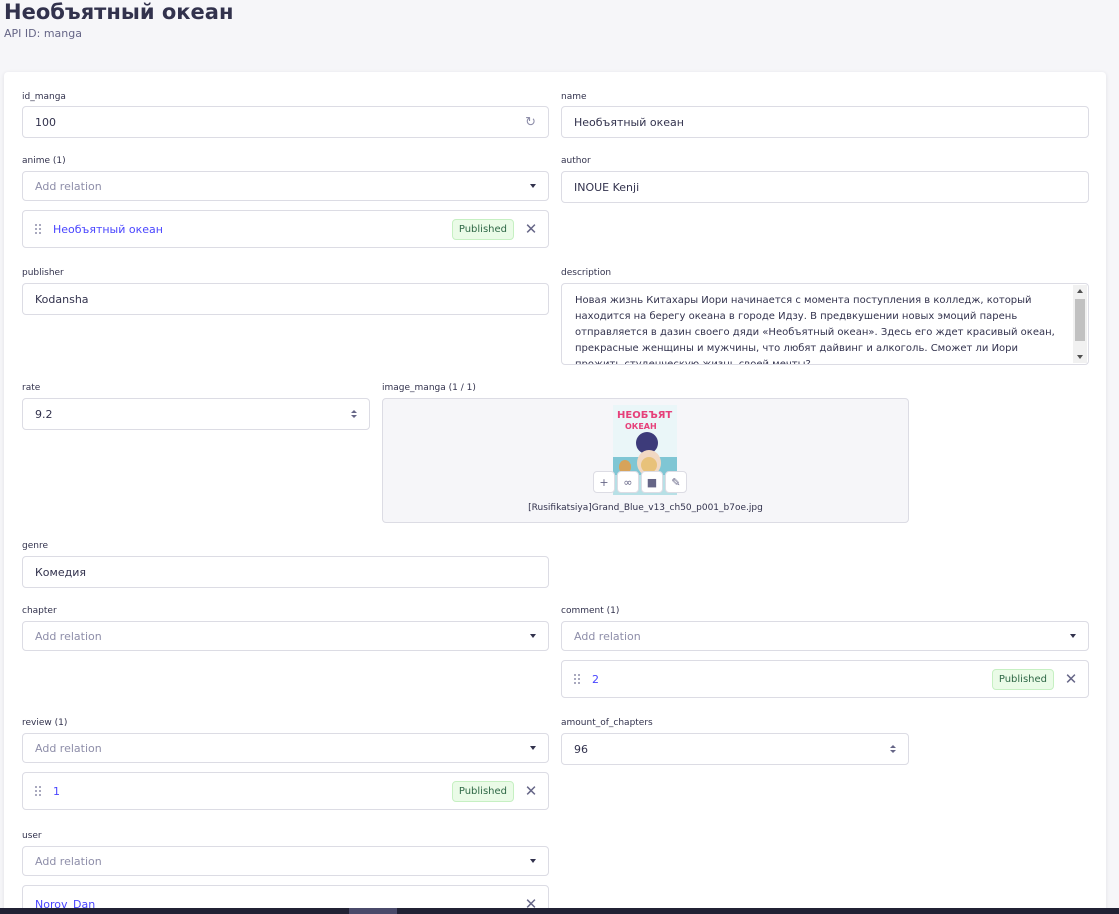 The width and height of the screenshot is (1119, 914). What do you see at coordinates (825, 187) in the screenshot?
I see `author-input: INOUE Kenji` at bounding box center [825, 187].